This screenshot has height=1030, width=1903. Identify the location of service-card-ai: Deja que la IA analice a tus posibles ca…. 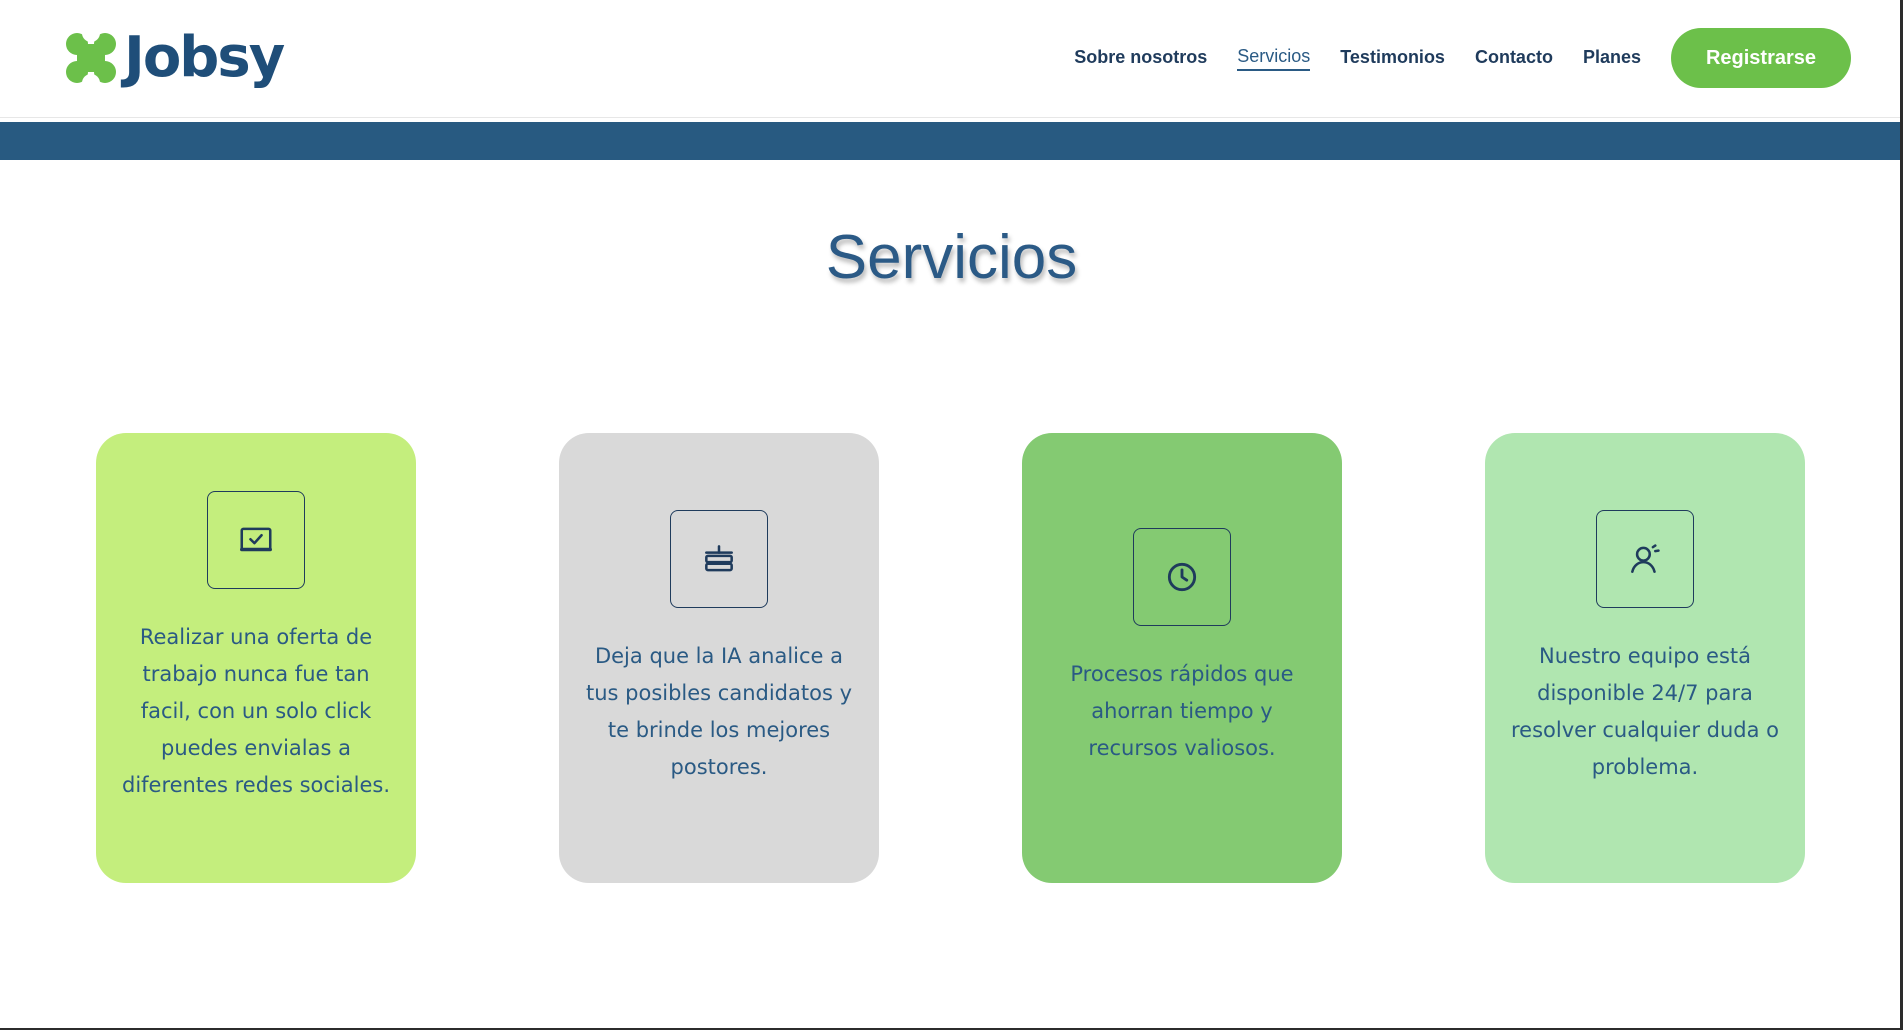
(719, 658).